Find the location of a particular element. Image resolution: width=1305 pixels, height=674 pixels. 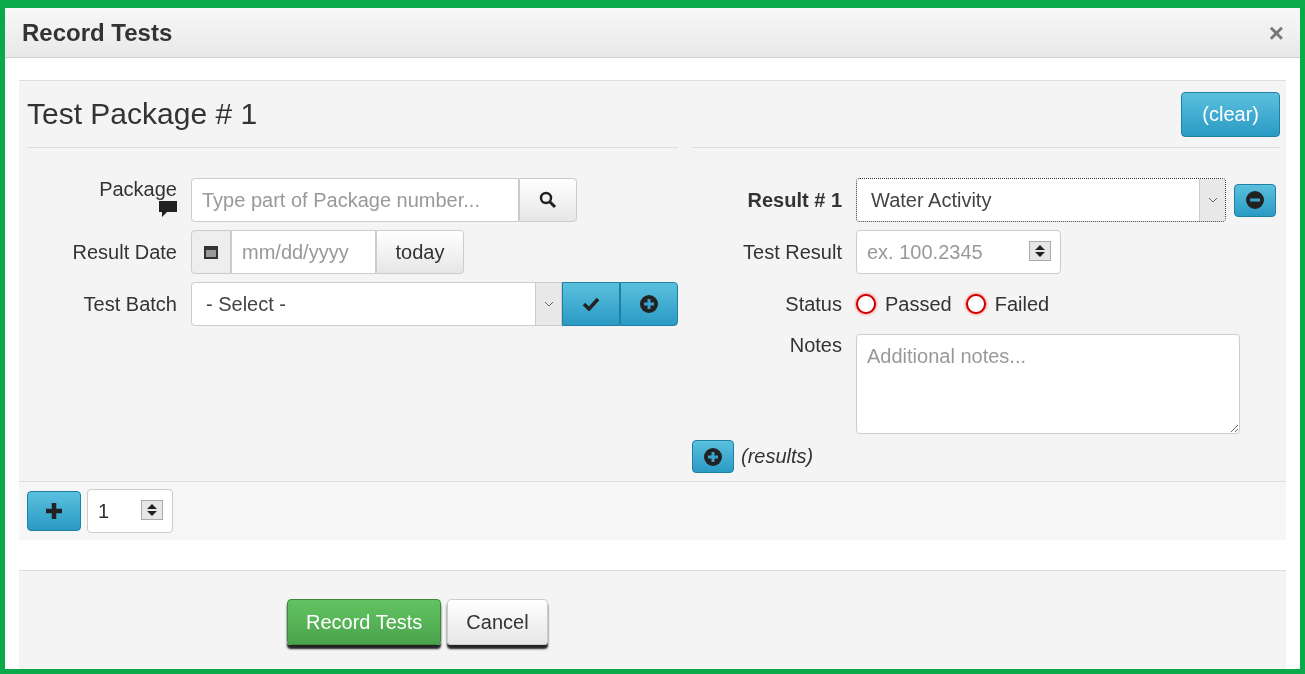

result-type-select: Water Activity is located at coordinates (1041, 200).